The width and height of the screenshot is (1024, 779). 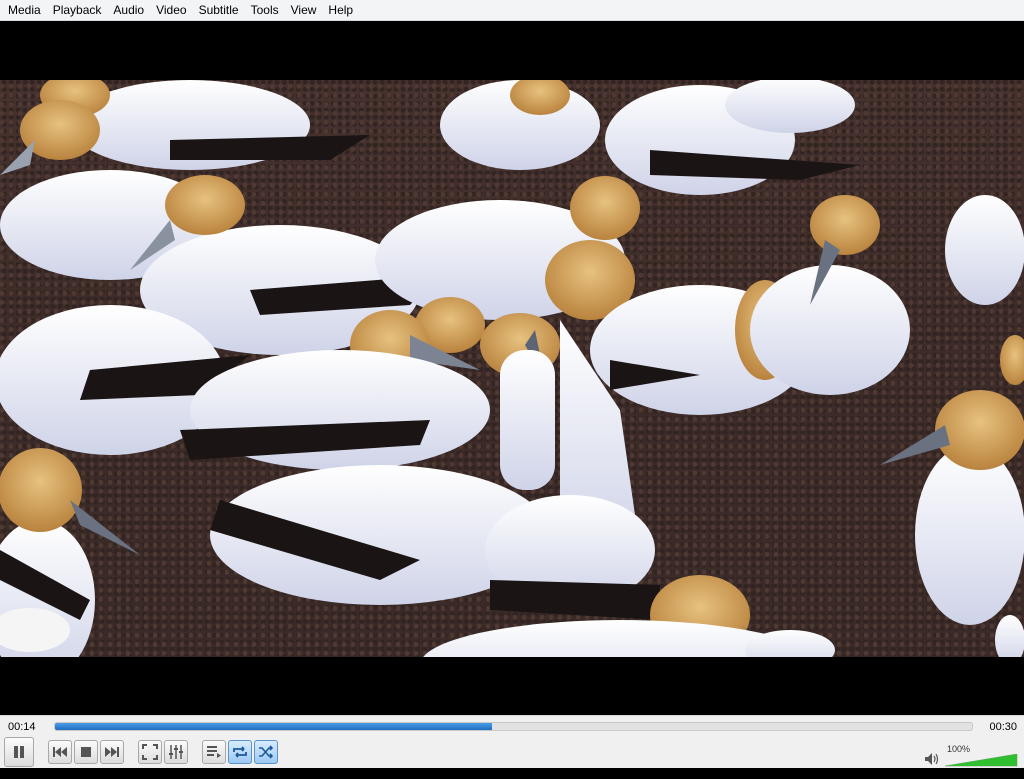 What do you see at coordinates (340, 10) in the screenshot?
I see `menu-help: Help` at bounding box center [340, 10].